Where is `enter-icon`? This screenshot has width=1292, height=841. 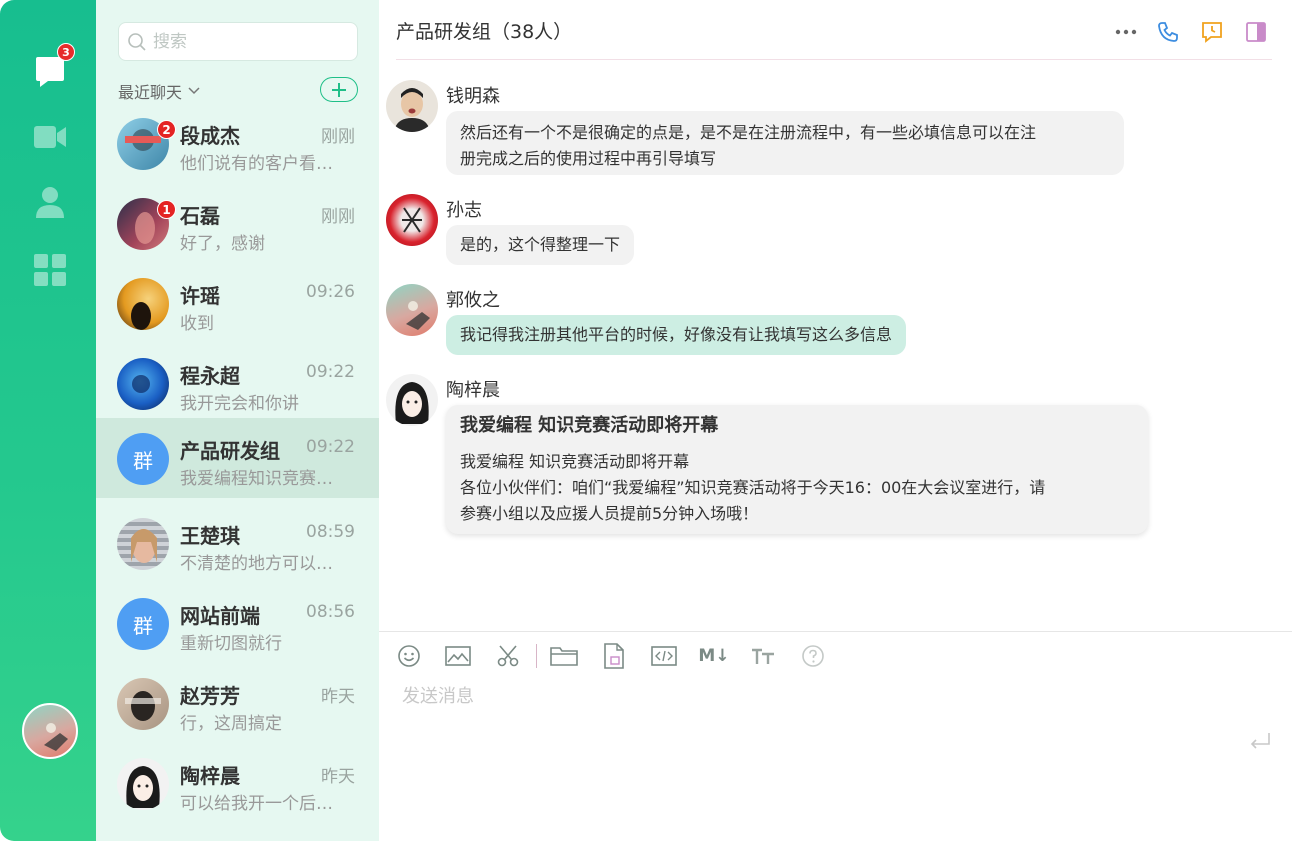
enter-icon is located at coordinates (1260, 741).